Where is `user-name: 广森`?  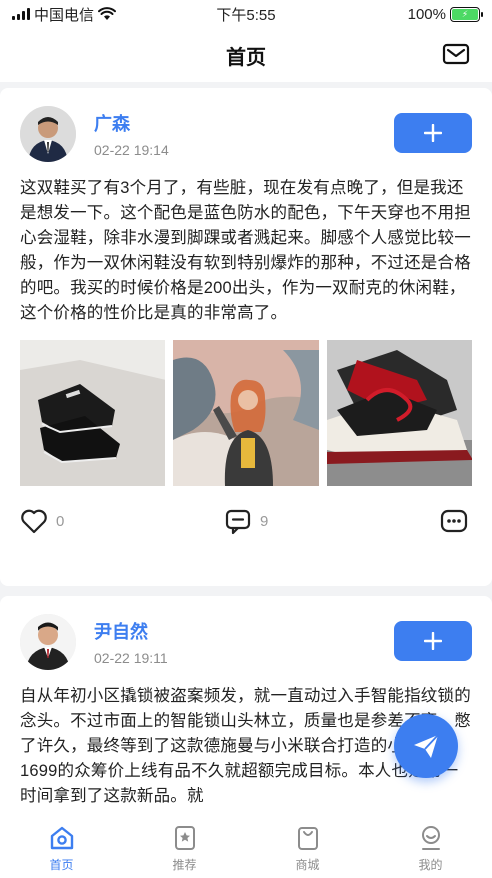 user-name: 广森 is located at coordinates (131, 123).